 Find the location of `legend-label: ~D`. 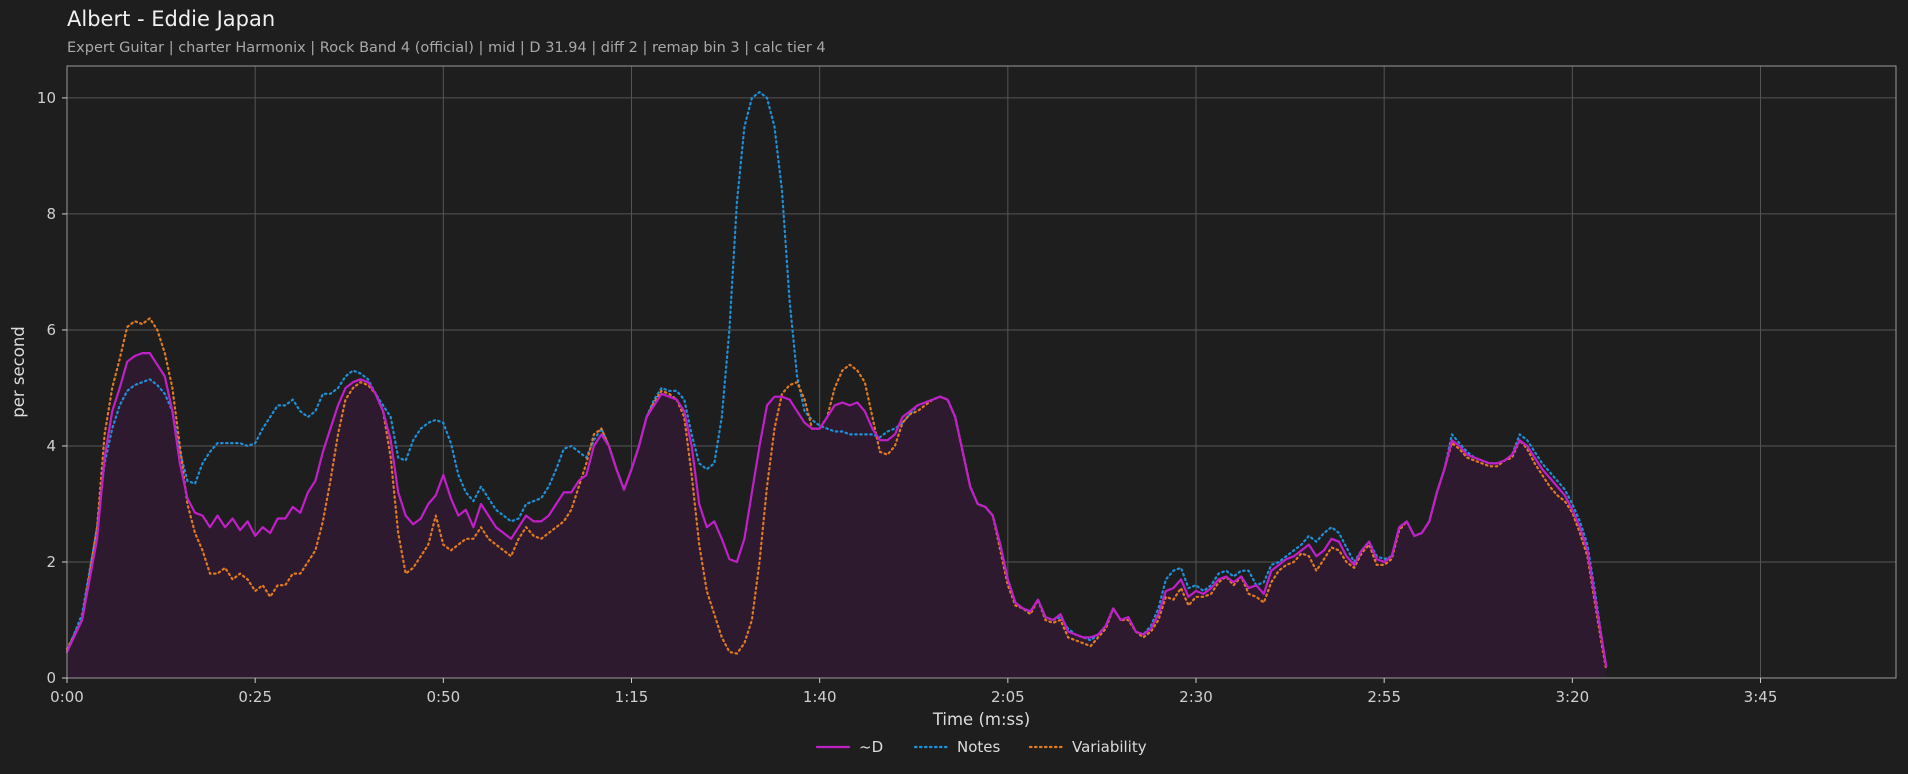

legend-label: ~D is located at coordinates (871, 747).